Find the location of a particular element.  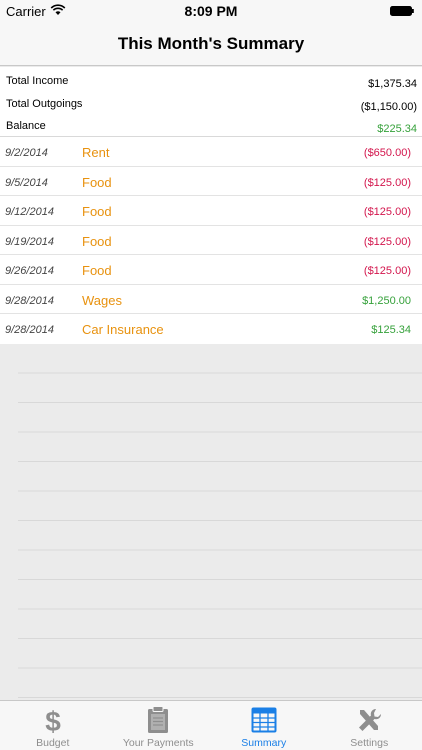

tab-label: Budget is located at coordinates (53, 743).